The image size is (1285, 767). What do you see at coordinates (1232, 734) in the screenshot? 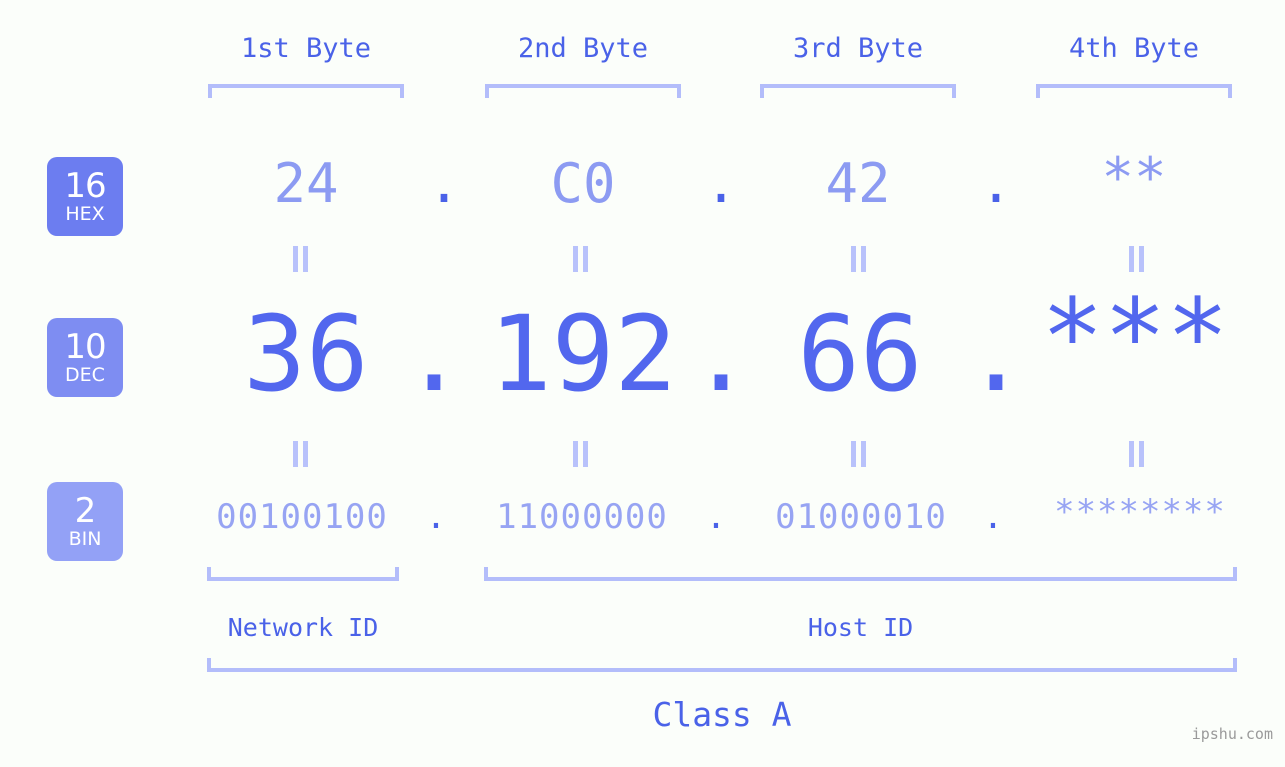
I see `site-watermark: ipshu.com` at bounding box center [1232, 734].